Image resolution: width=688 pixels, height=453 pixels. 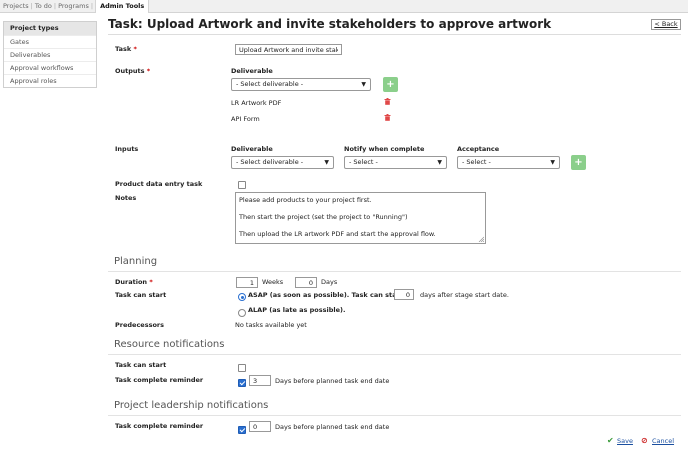 What do you see at coordinates (50, 80) in the screenshot?
I see `sidebar-item-approval-roles: Approval roles` at bounding box center [50, 80].